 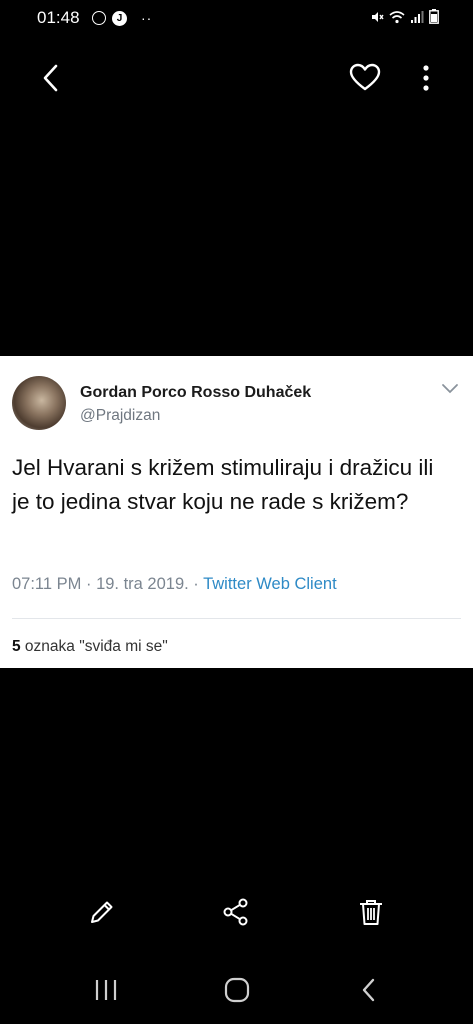 I want to click on system-status-icons, so click(x=404, y=16).